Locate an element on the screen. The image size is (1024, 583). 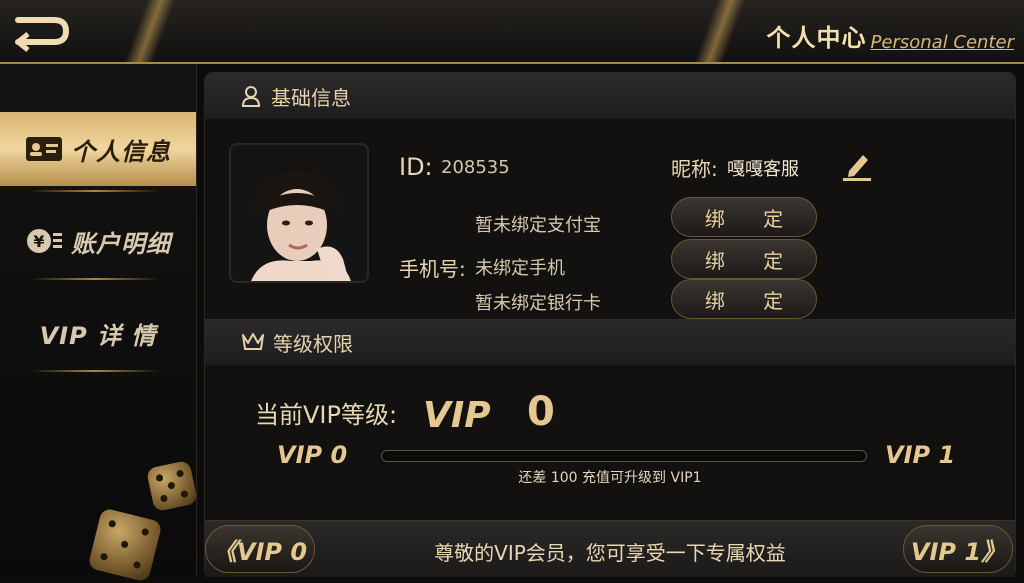
basic-info-header: 基础信息 is located at coordinates (610, 96).